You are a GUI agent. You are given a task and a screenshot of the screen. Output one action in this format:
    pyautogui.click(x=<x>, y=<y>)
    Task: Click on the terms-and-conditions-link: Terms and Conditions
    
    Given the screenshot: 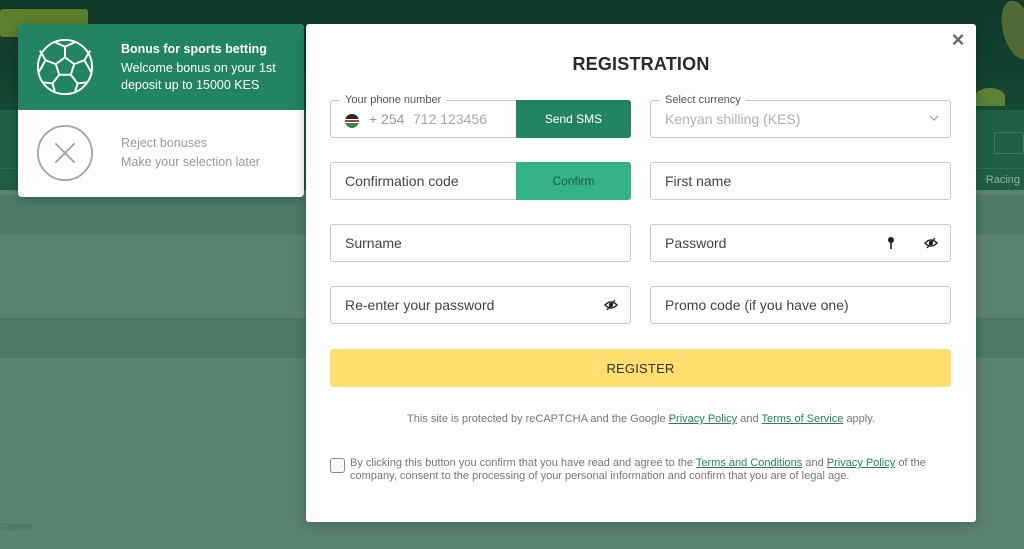 What is the action you would take?
    pyautogui.click(x=749, y=463)
    